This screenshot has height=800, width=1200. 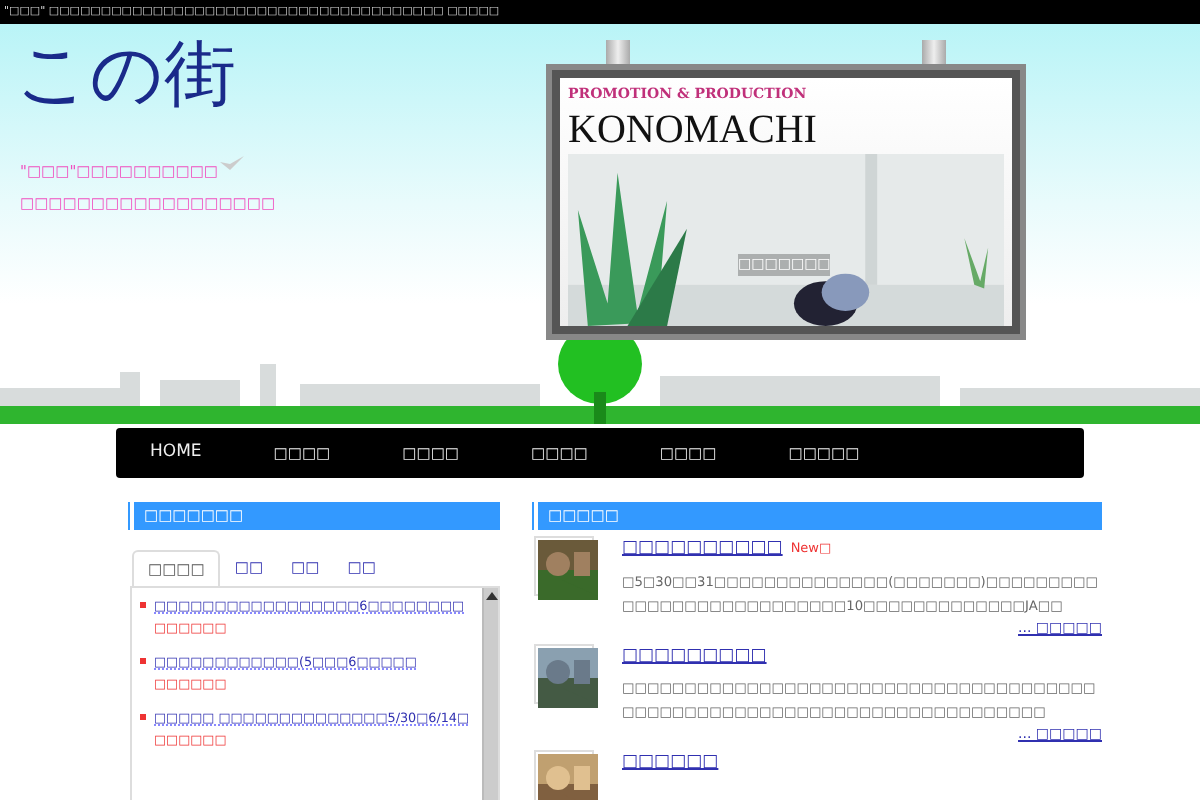 What do you see at coordinates (492, 596) in the screenshot?
I see `scroll-up-icon` at bounding box center [492, 596].